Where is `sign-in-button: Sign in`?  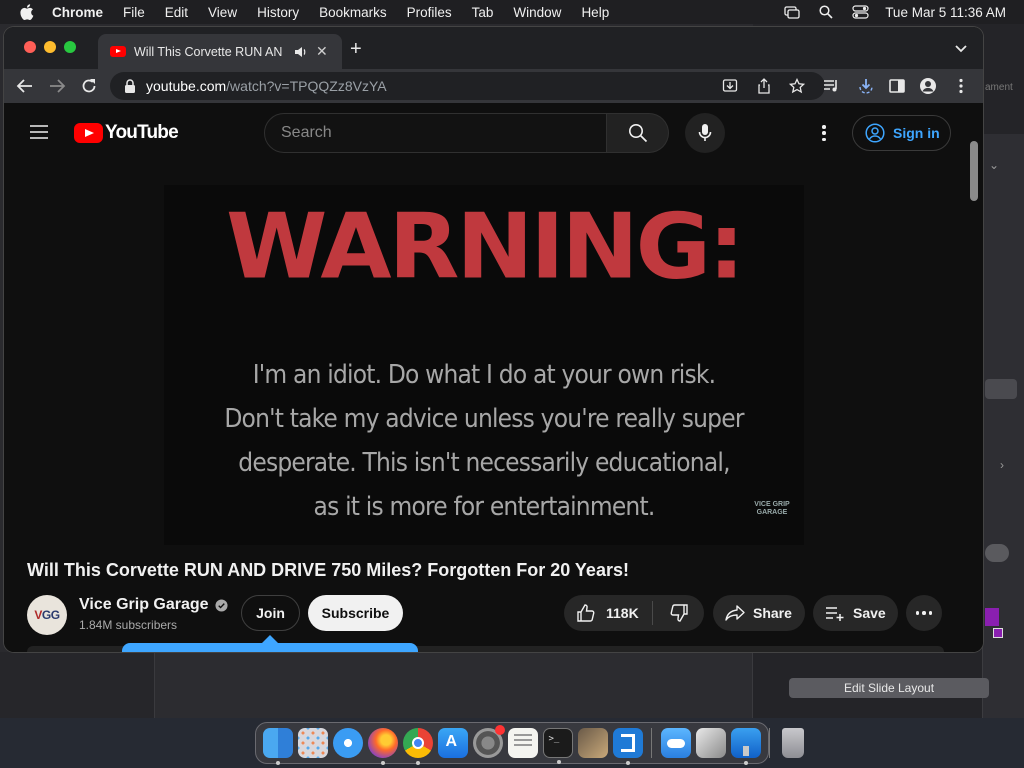 sign-in-button: Sign in is located at coordinates (901, 133).